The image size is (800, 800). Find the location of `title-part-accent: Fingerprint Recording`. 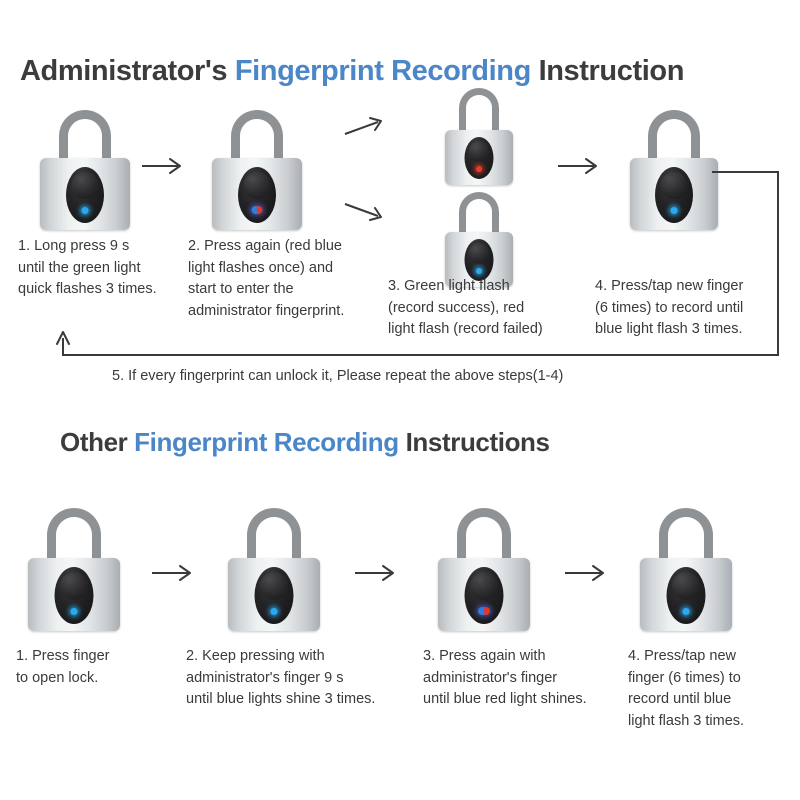

title-part-accent: Fingerprint Recording is located at coordinates (266, 442).